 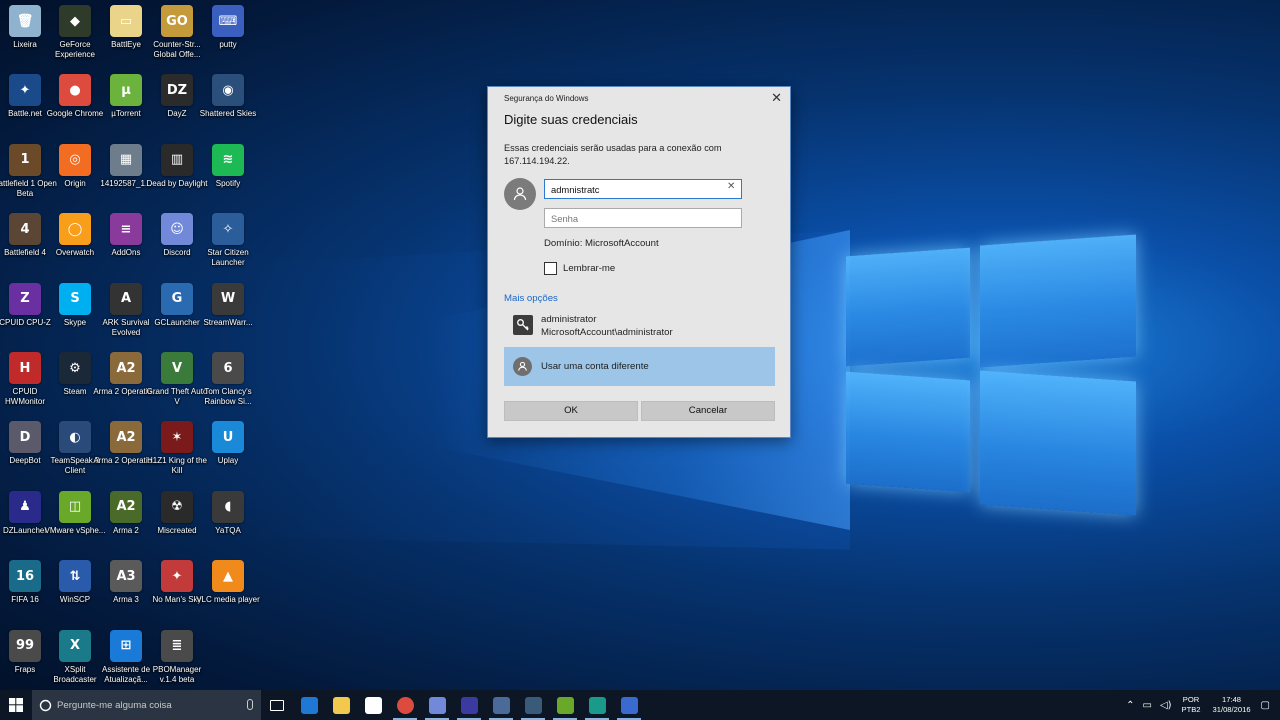 I want to click on hwmonitor-icon: H, so click(x=25, y=368).